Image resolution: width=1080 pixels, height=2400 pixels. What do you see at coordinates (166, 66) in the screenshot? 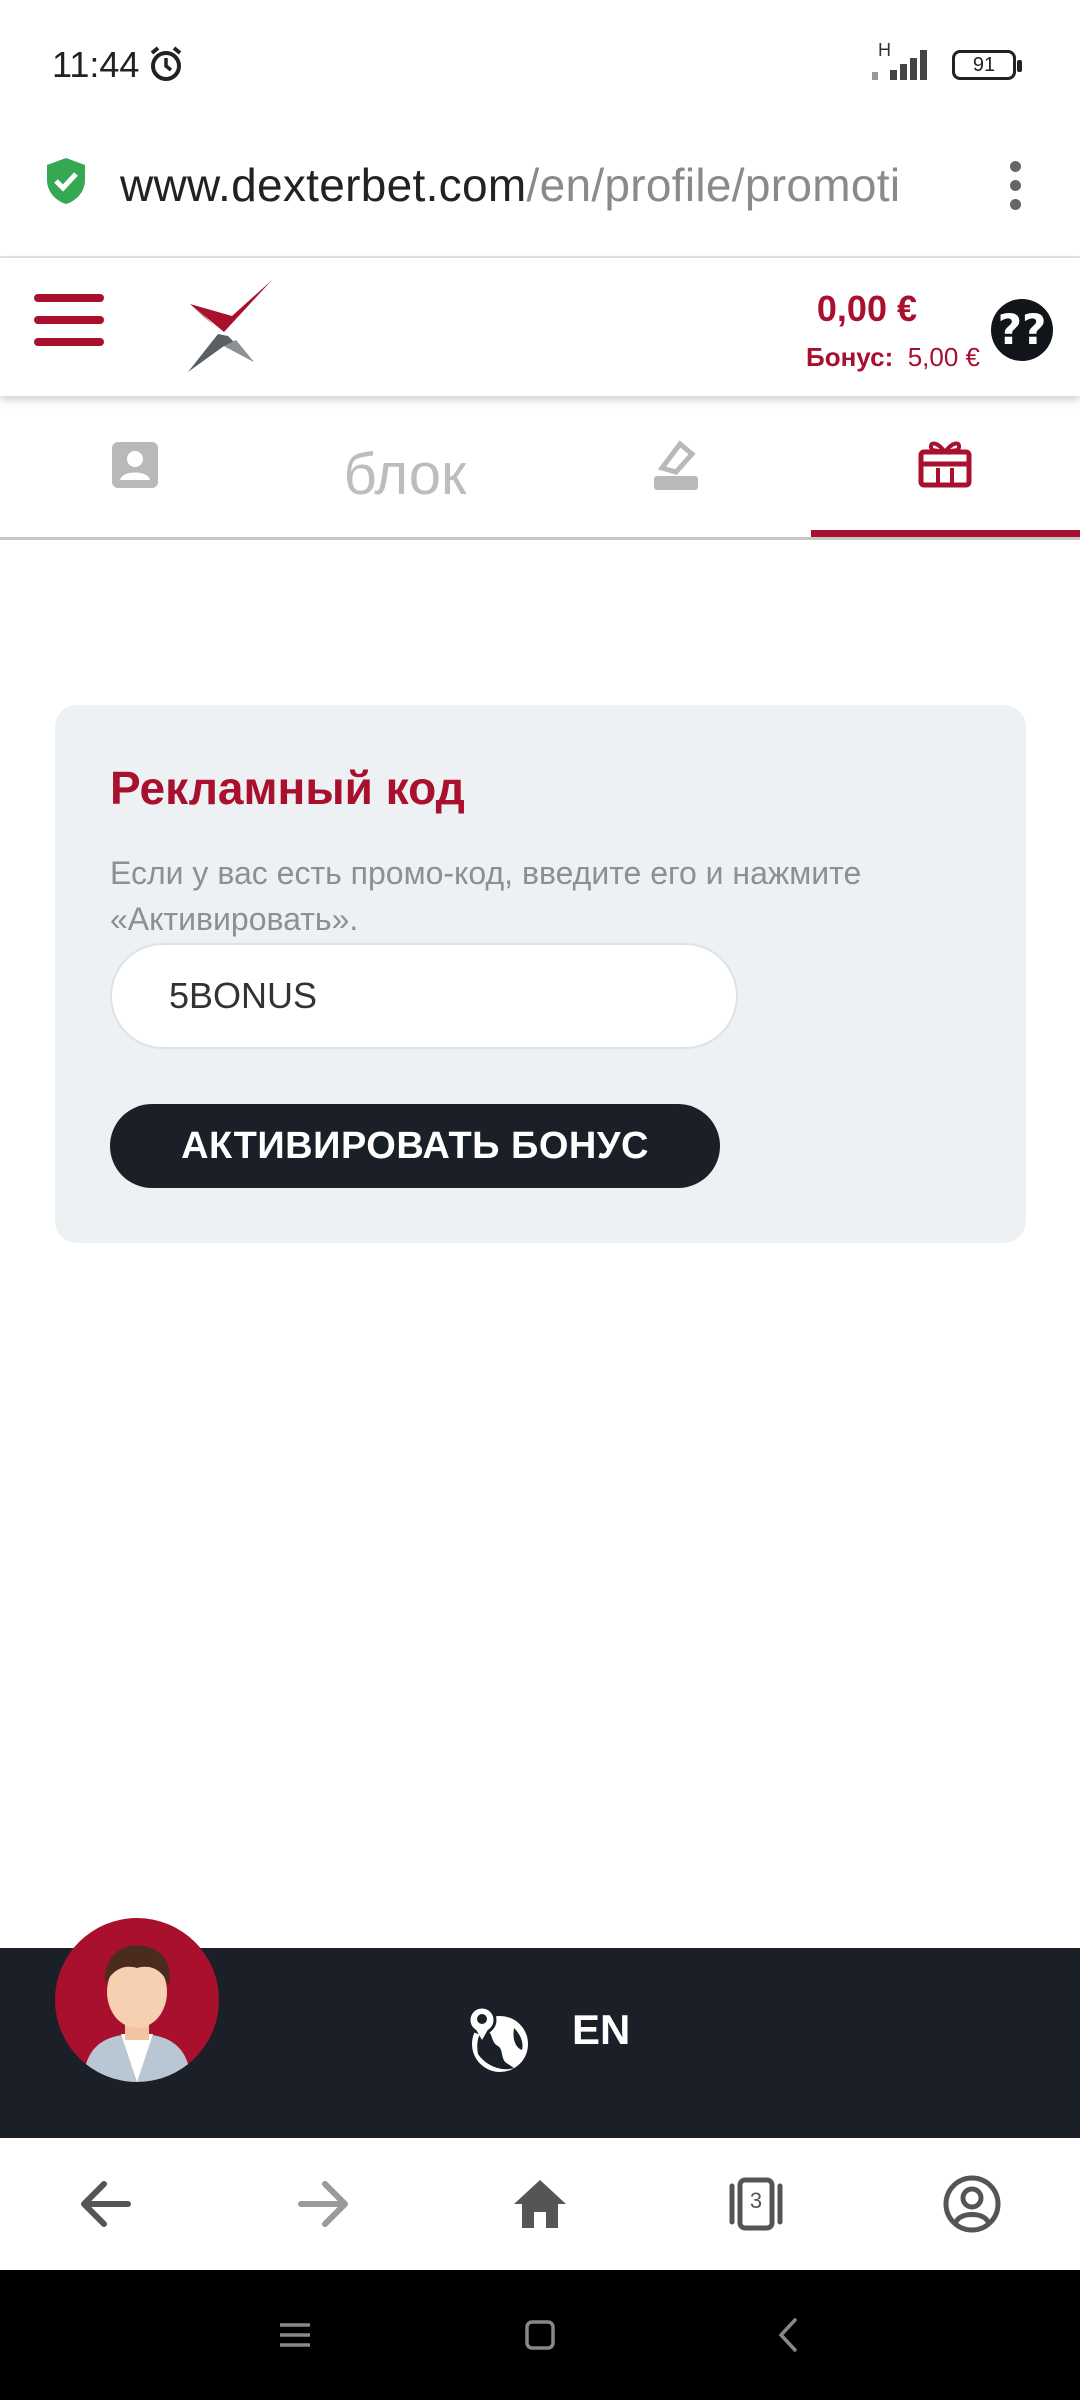
I see `alarm-icon` at bounding box center [166, 66].